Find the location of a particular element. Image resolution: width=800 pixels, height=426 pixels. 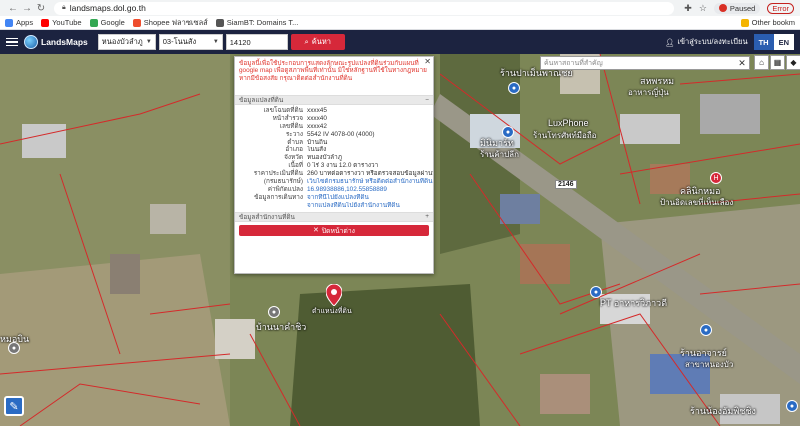

login-link: 👤︎ เข้าสู่ระบบ/ลงทะเบียน is located at coordinates (706, 42).